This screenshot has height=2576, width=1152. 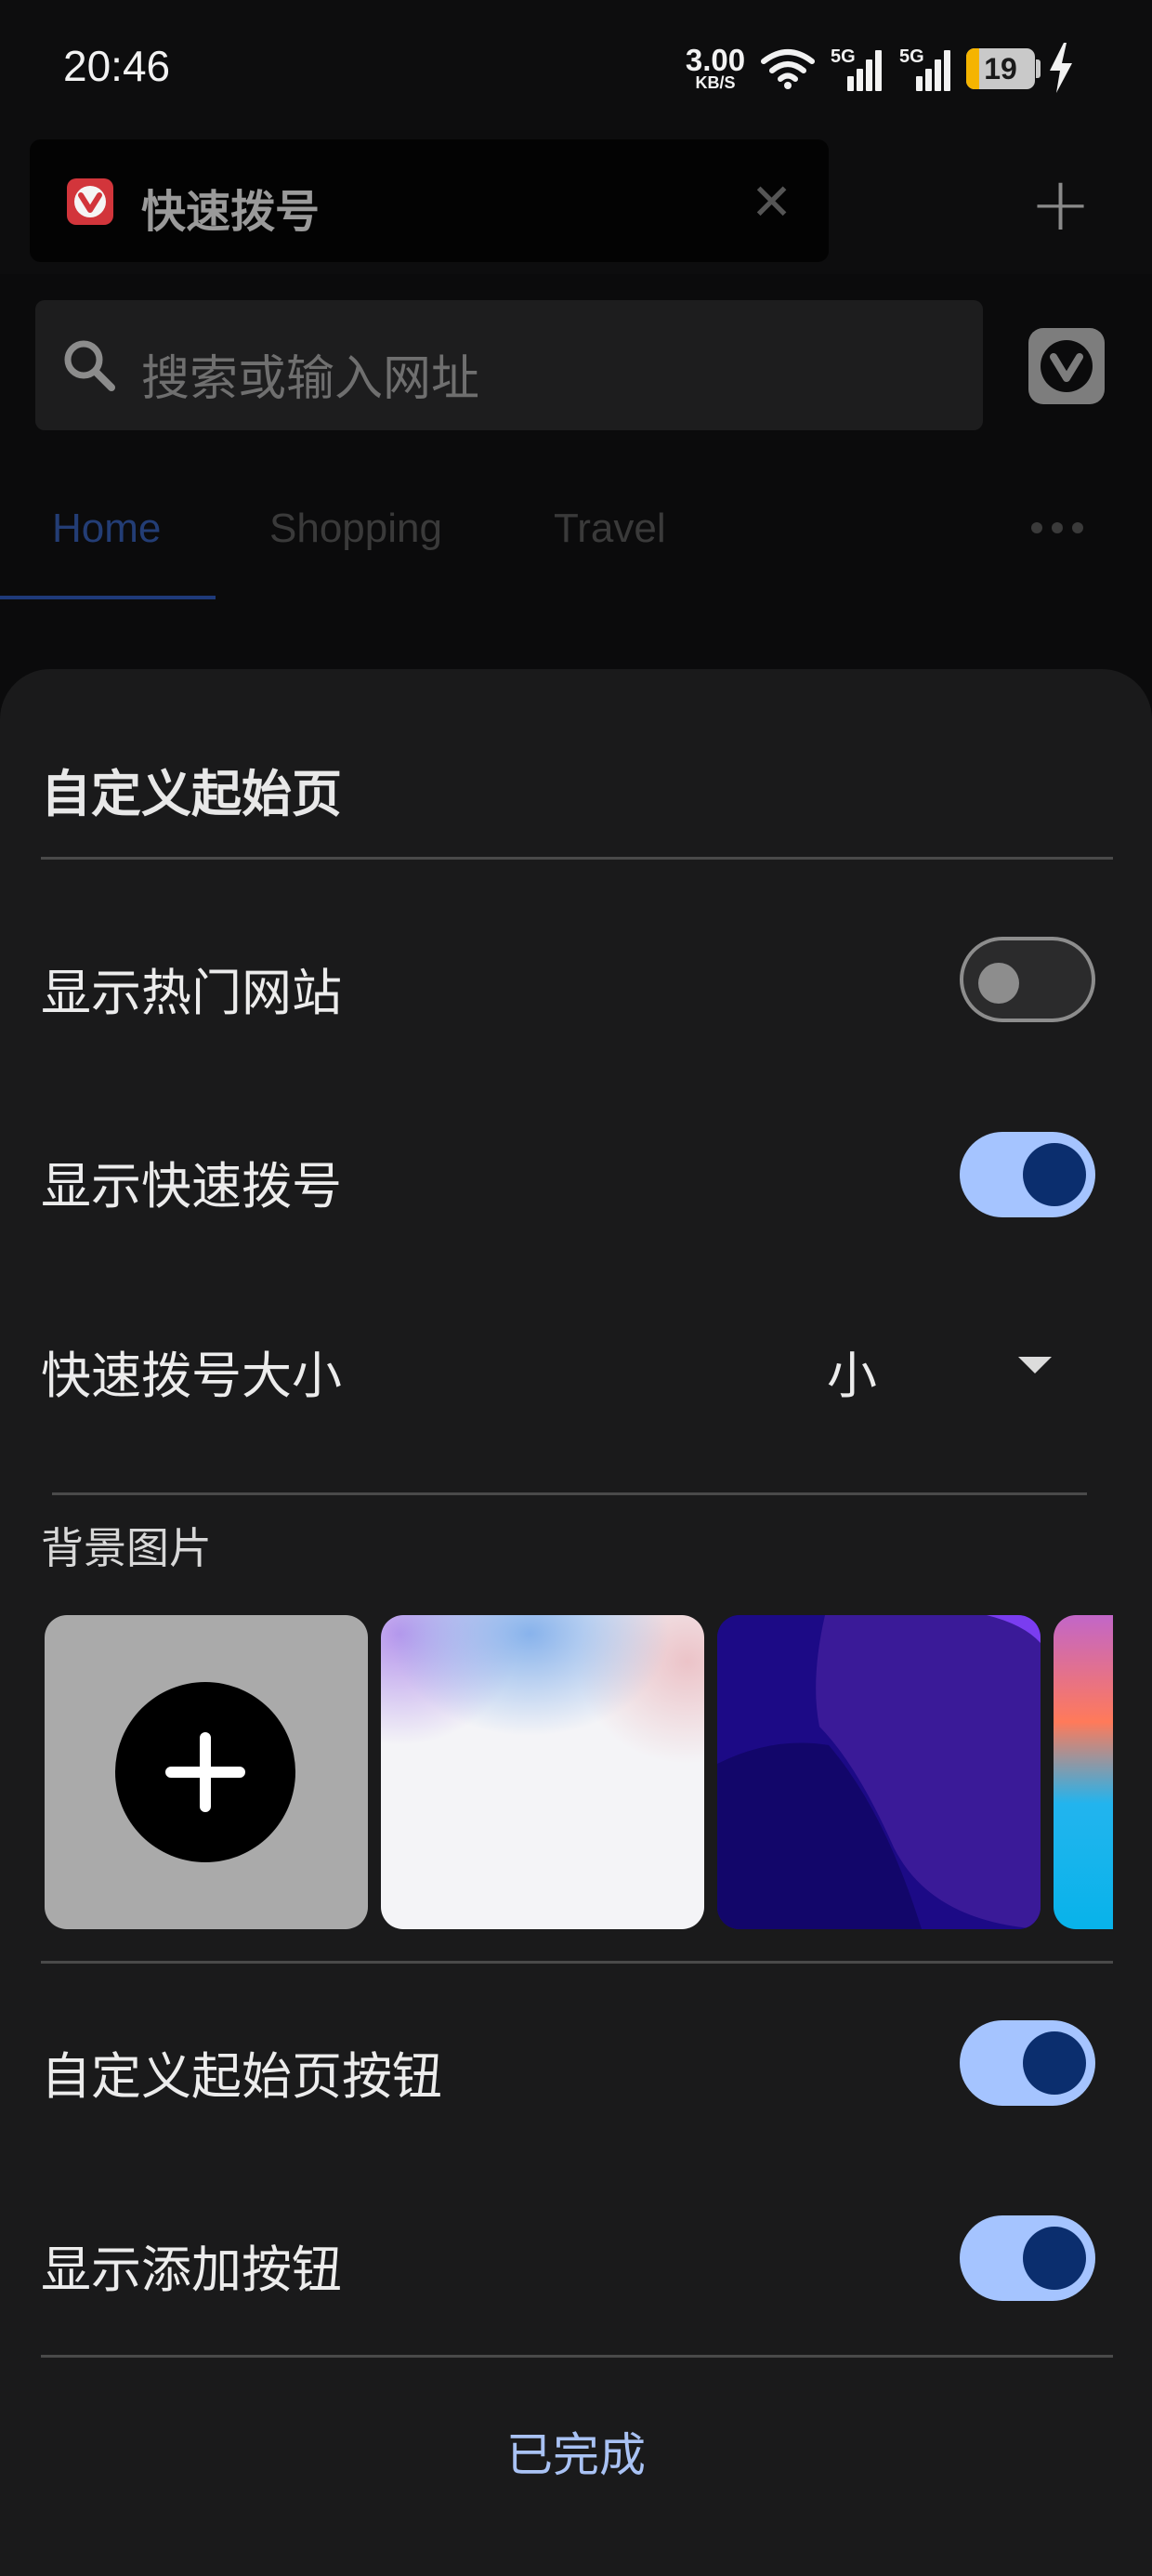 I want to click on active-tab-indicator, so click(x=108, y=597).